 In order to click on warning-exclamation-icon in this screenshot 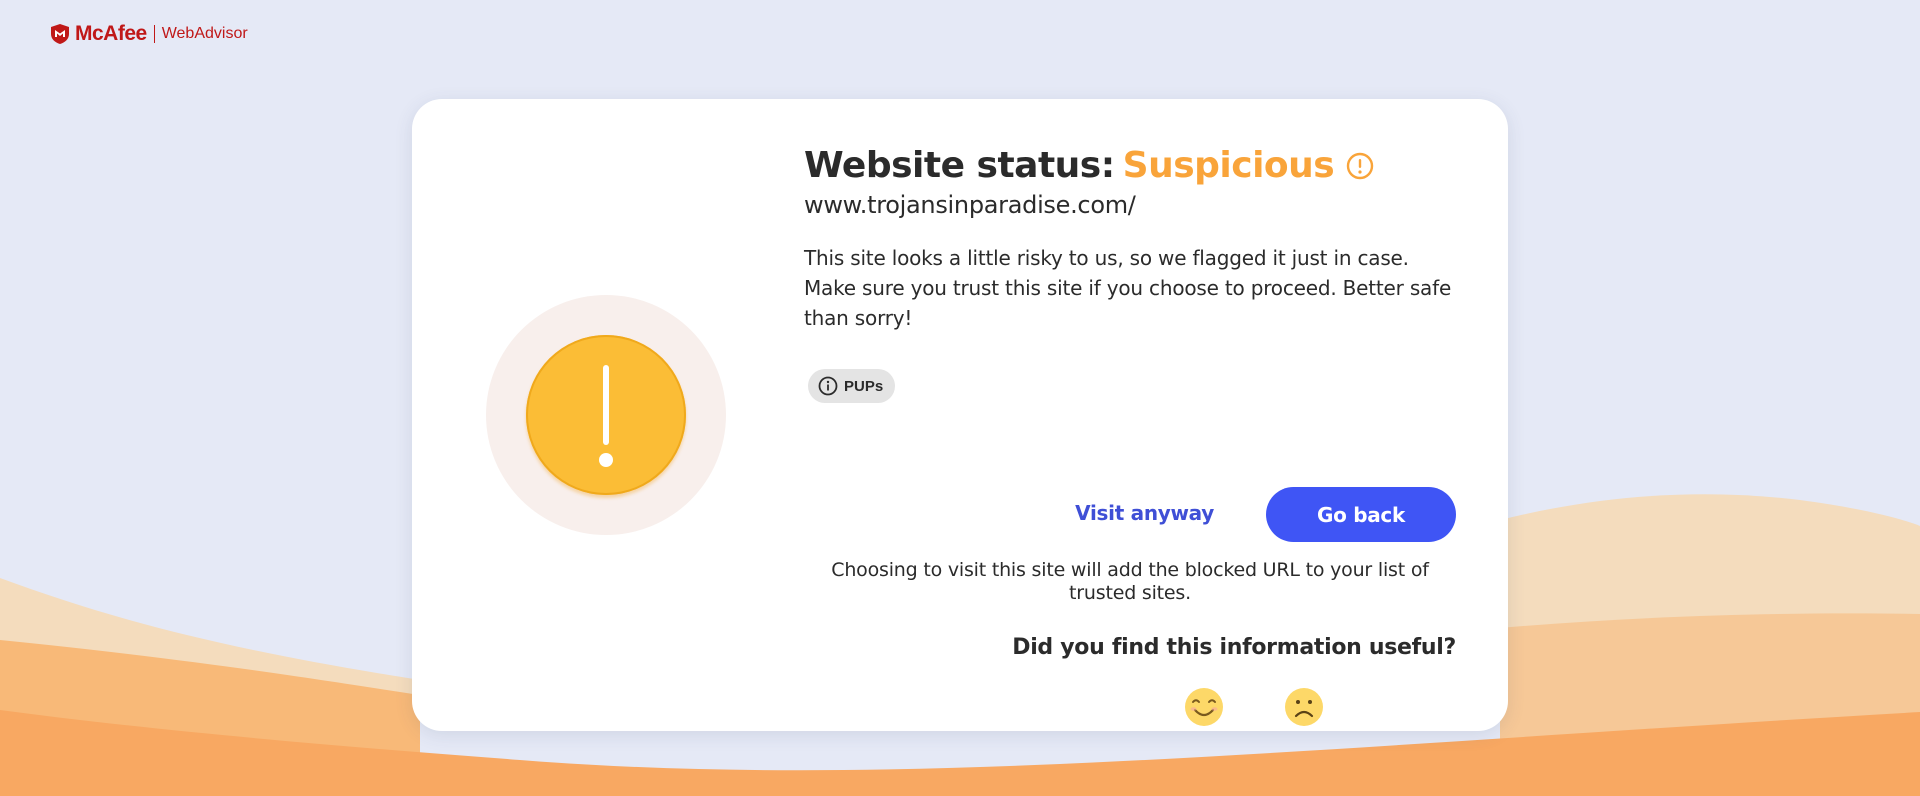, I will do `click(606, 415)`.